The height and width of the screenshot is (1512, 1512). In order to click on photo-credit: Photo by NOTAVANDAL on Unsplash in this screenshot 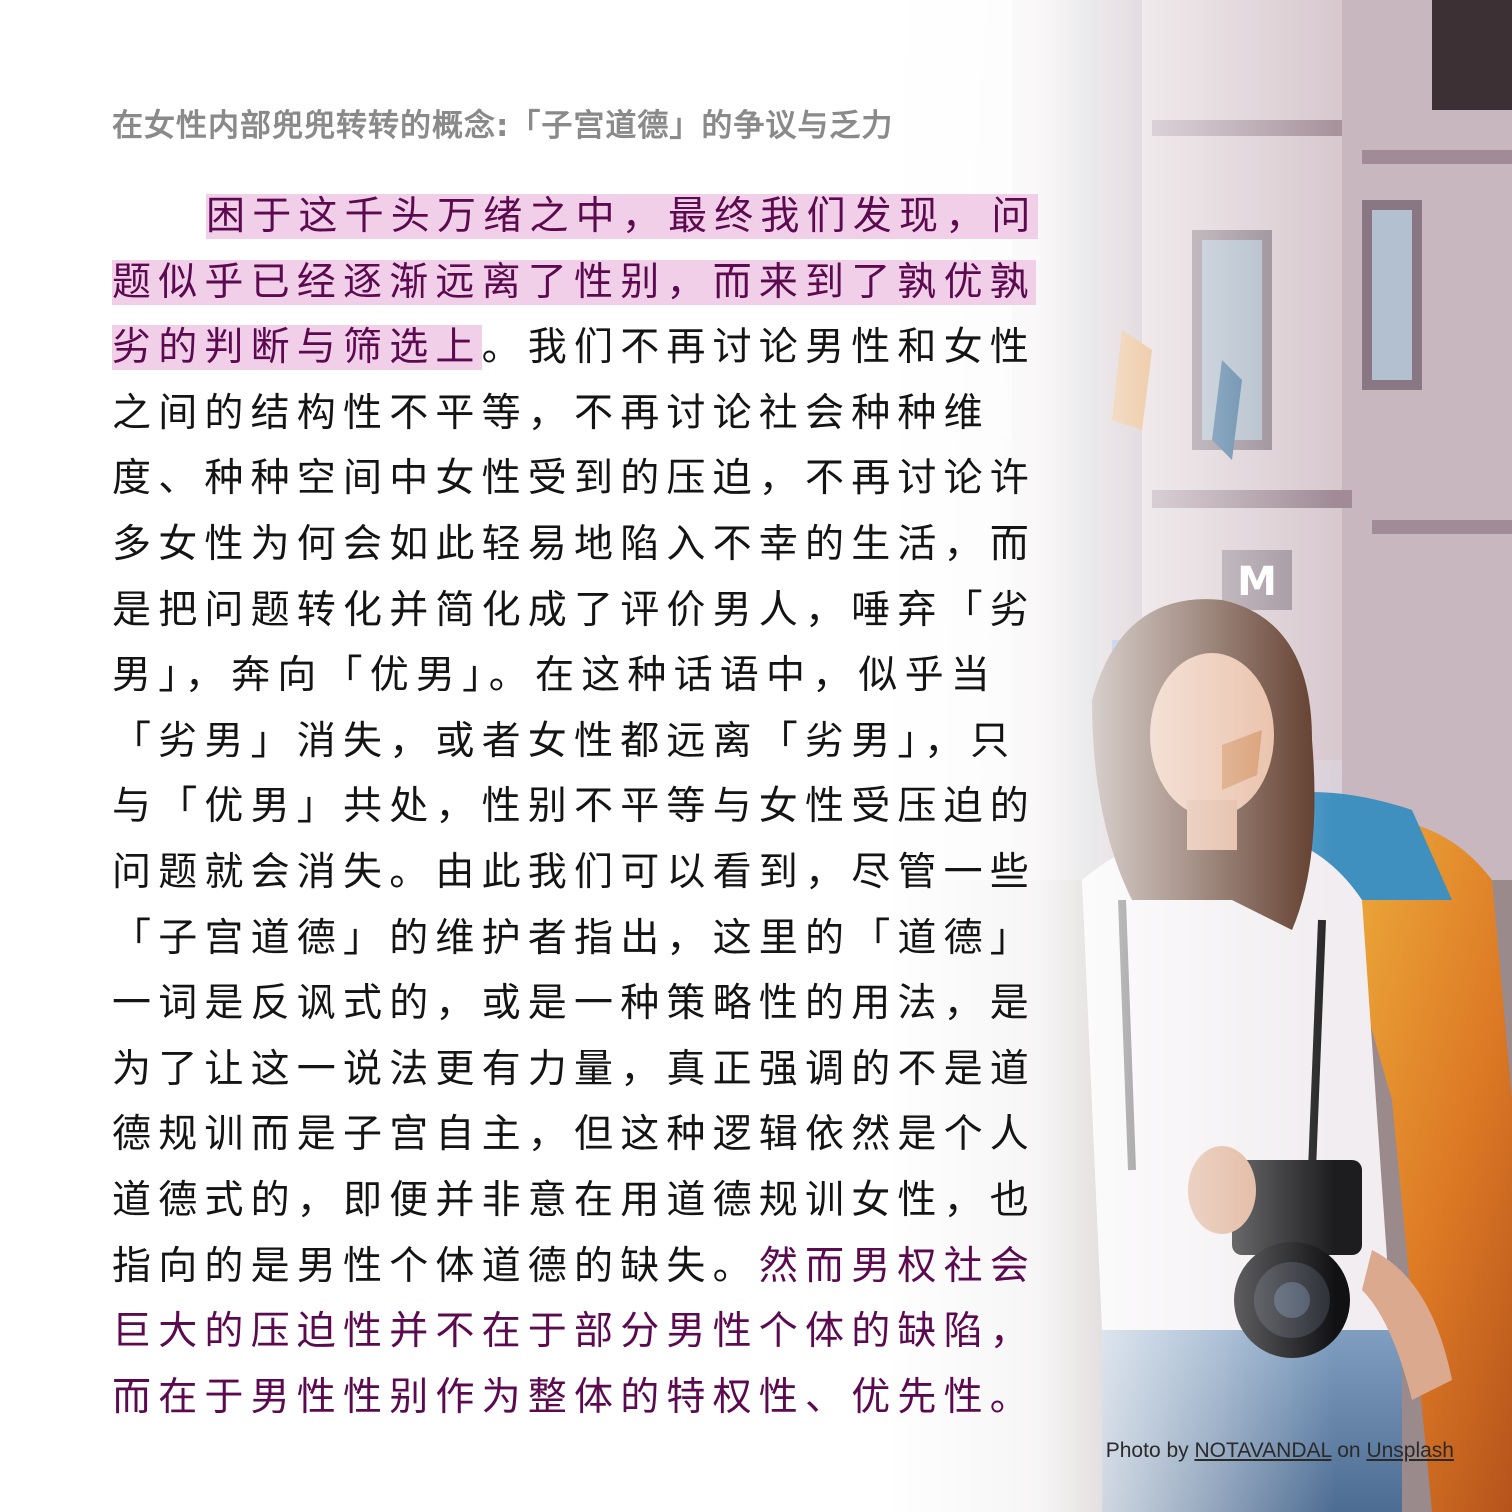, I will do `click(1280, 1451)`.